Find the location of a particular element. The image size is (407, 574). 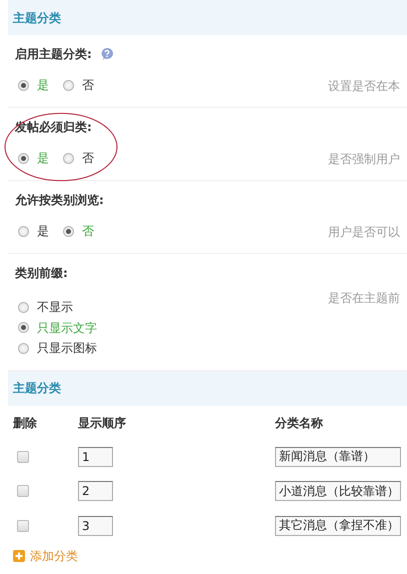

help-icon is located at coordinates (107, 54).